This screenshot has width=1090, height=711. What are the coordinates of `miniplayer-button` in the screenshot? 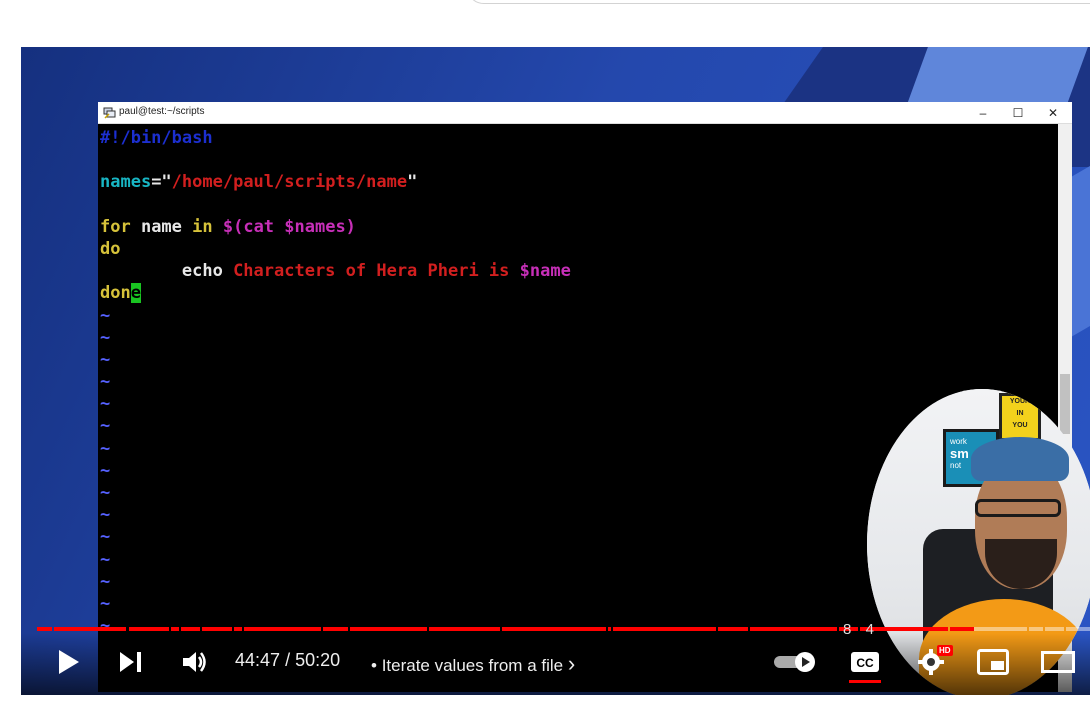 It's located at (993, 662).